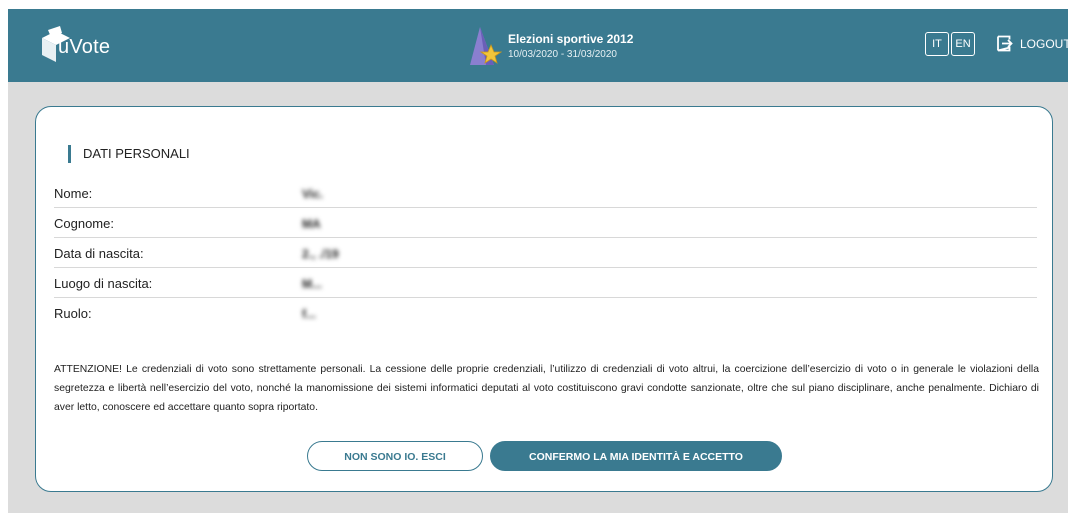  I want to click on row-label: Data di nascita:, so click(99, 253).